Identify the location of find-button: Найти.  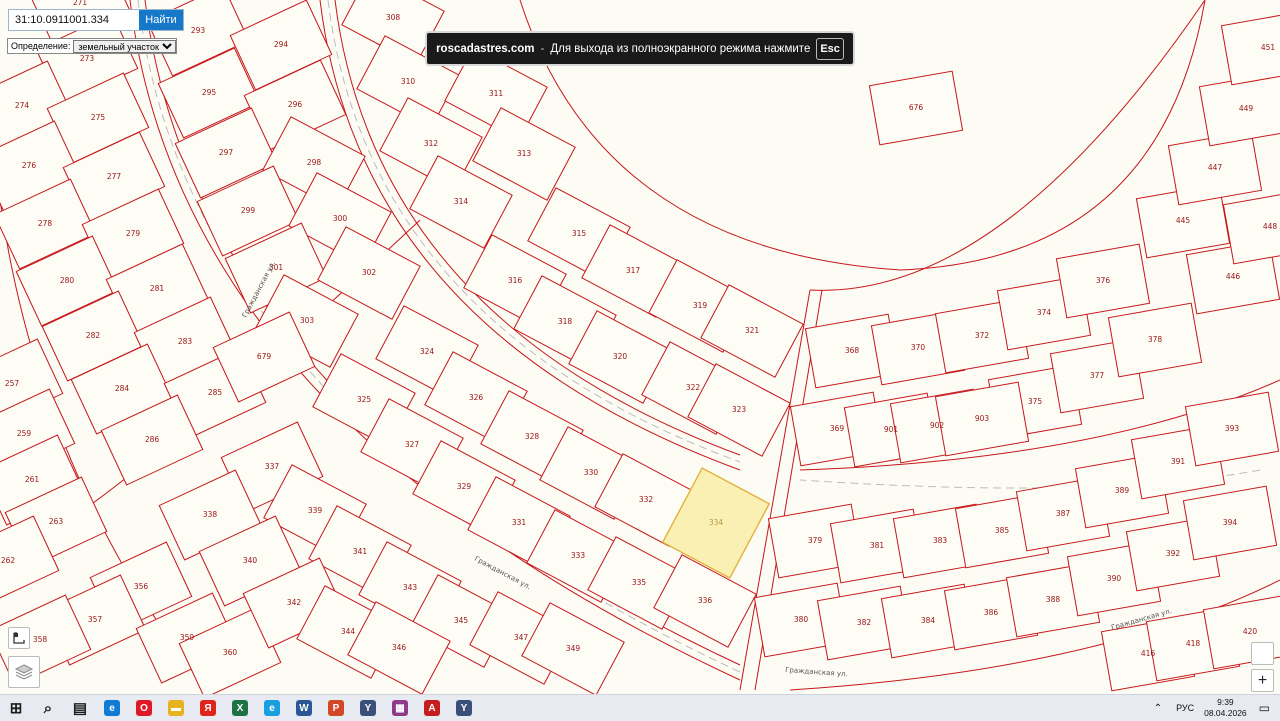
(161, 20).